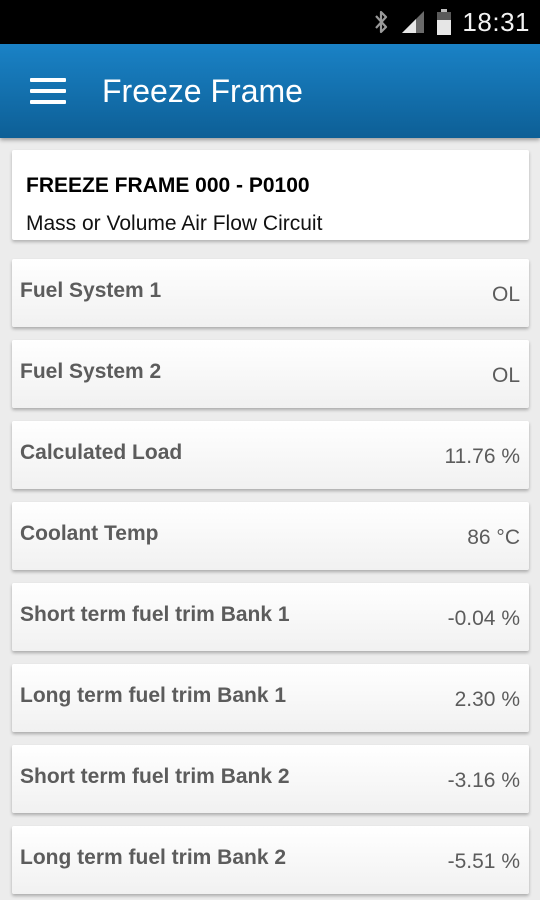 This screenshot has height=900, width=540. What do you see at coordinates (153, 857) in the screenshot?
I see `parameter-label: Long term fuel trim Bank 2` at bounding box center [153, 857].